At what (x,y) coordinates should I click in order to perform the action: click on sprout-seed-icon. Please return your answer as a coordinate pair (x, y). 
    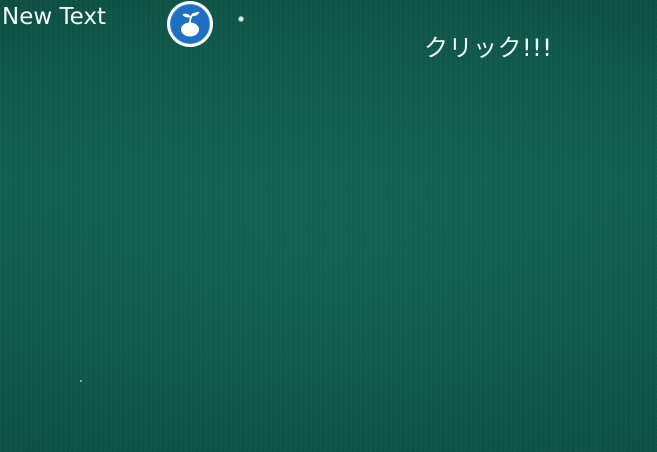
    Looking at the image, I should click on (190, 24).